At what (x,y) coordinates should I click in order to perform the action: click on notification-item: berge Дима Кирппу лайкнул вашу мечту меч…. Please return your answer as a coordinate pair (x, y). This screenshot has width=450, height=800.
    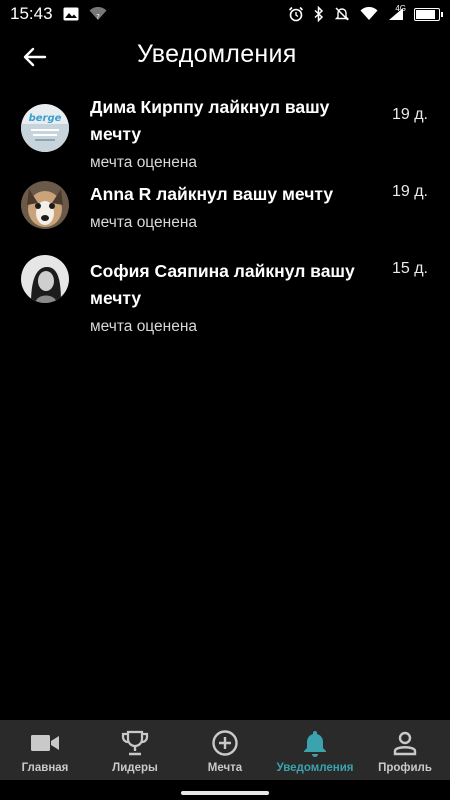
    Looking at the image, I should click on (225, 129).